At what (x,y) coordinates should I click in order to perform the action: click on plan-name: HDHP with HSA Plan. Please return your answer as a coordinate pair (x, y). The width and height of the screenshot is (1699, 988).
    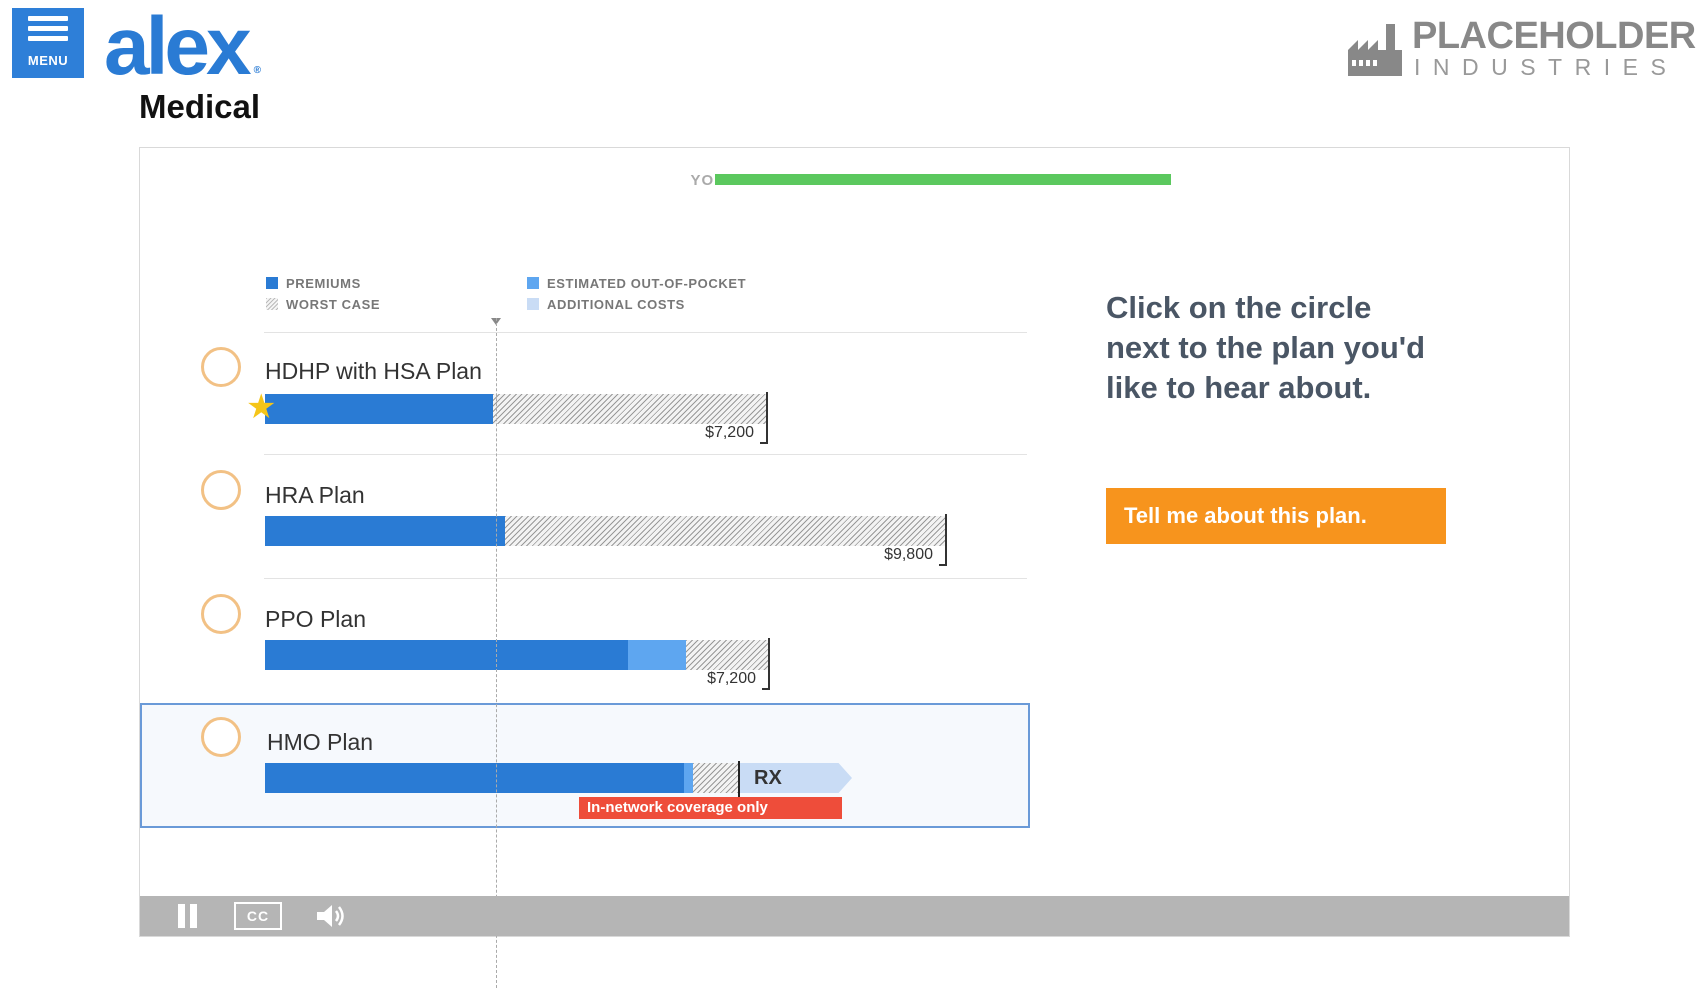
    Looking at the image, I should click on (373, 371).